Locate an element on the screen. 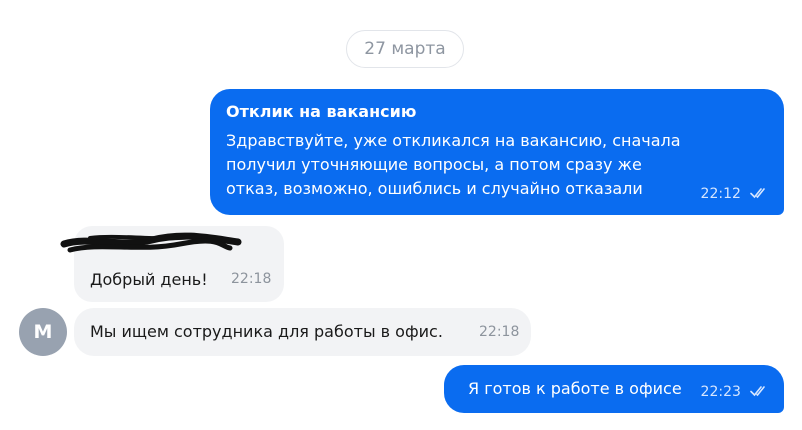  message-title: Отклик на вакансию is located at coordinates (321, 111).